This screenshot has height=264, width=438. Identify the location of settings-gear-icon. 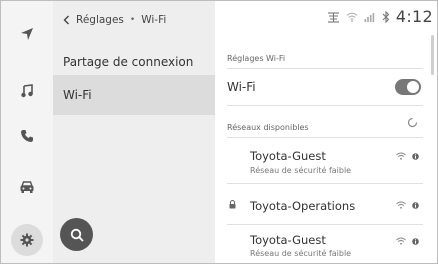
(27, 240).